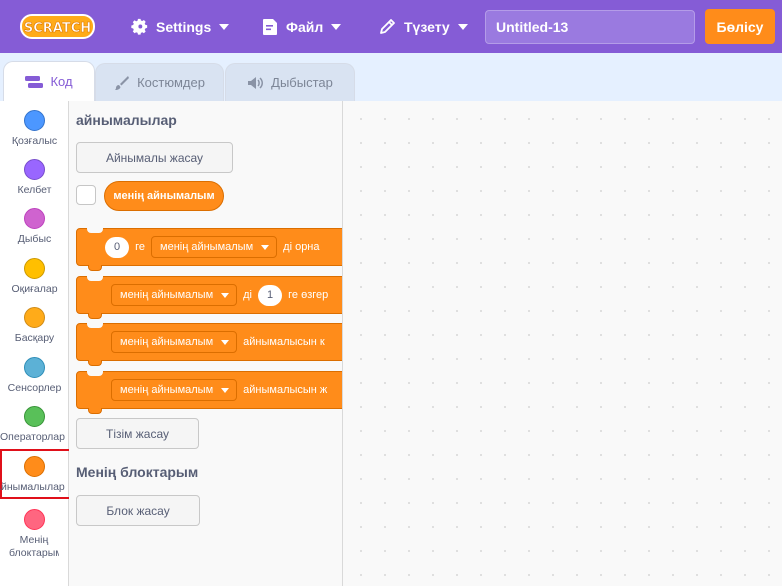 Image resolution: width=782 pixels, height=586 pixels. I want to click on category-sound: Дыбыс, so click(34, 225).